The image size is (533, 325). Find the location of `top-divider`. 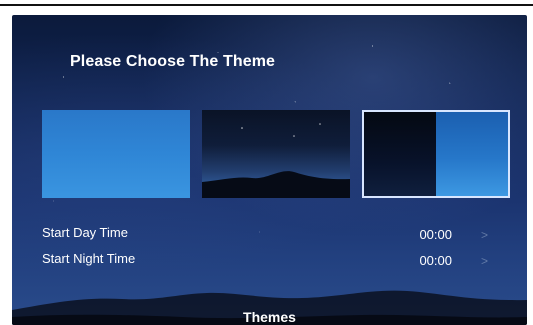

top-divider is located at coordinates (266, 5).